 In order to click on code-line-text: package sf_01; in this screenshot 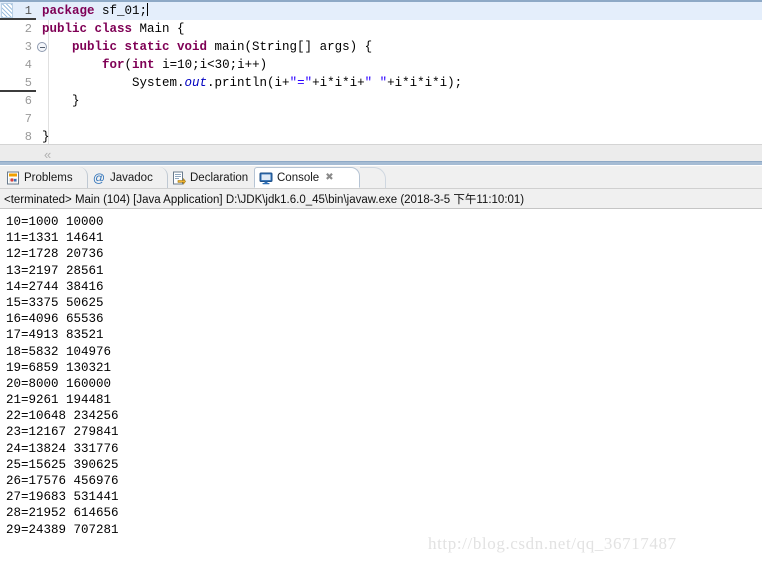, I will do `click(95, 11)`.